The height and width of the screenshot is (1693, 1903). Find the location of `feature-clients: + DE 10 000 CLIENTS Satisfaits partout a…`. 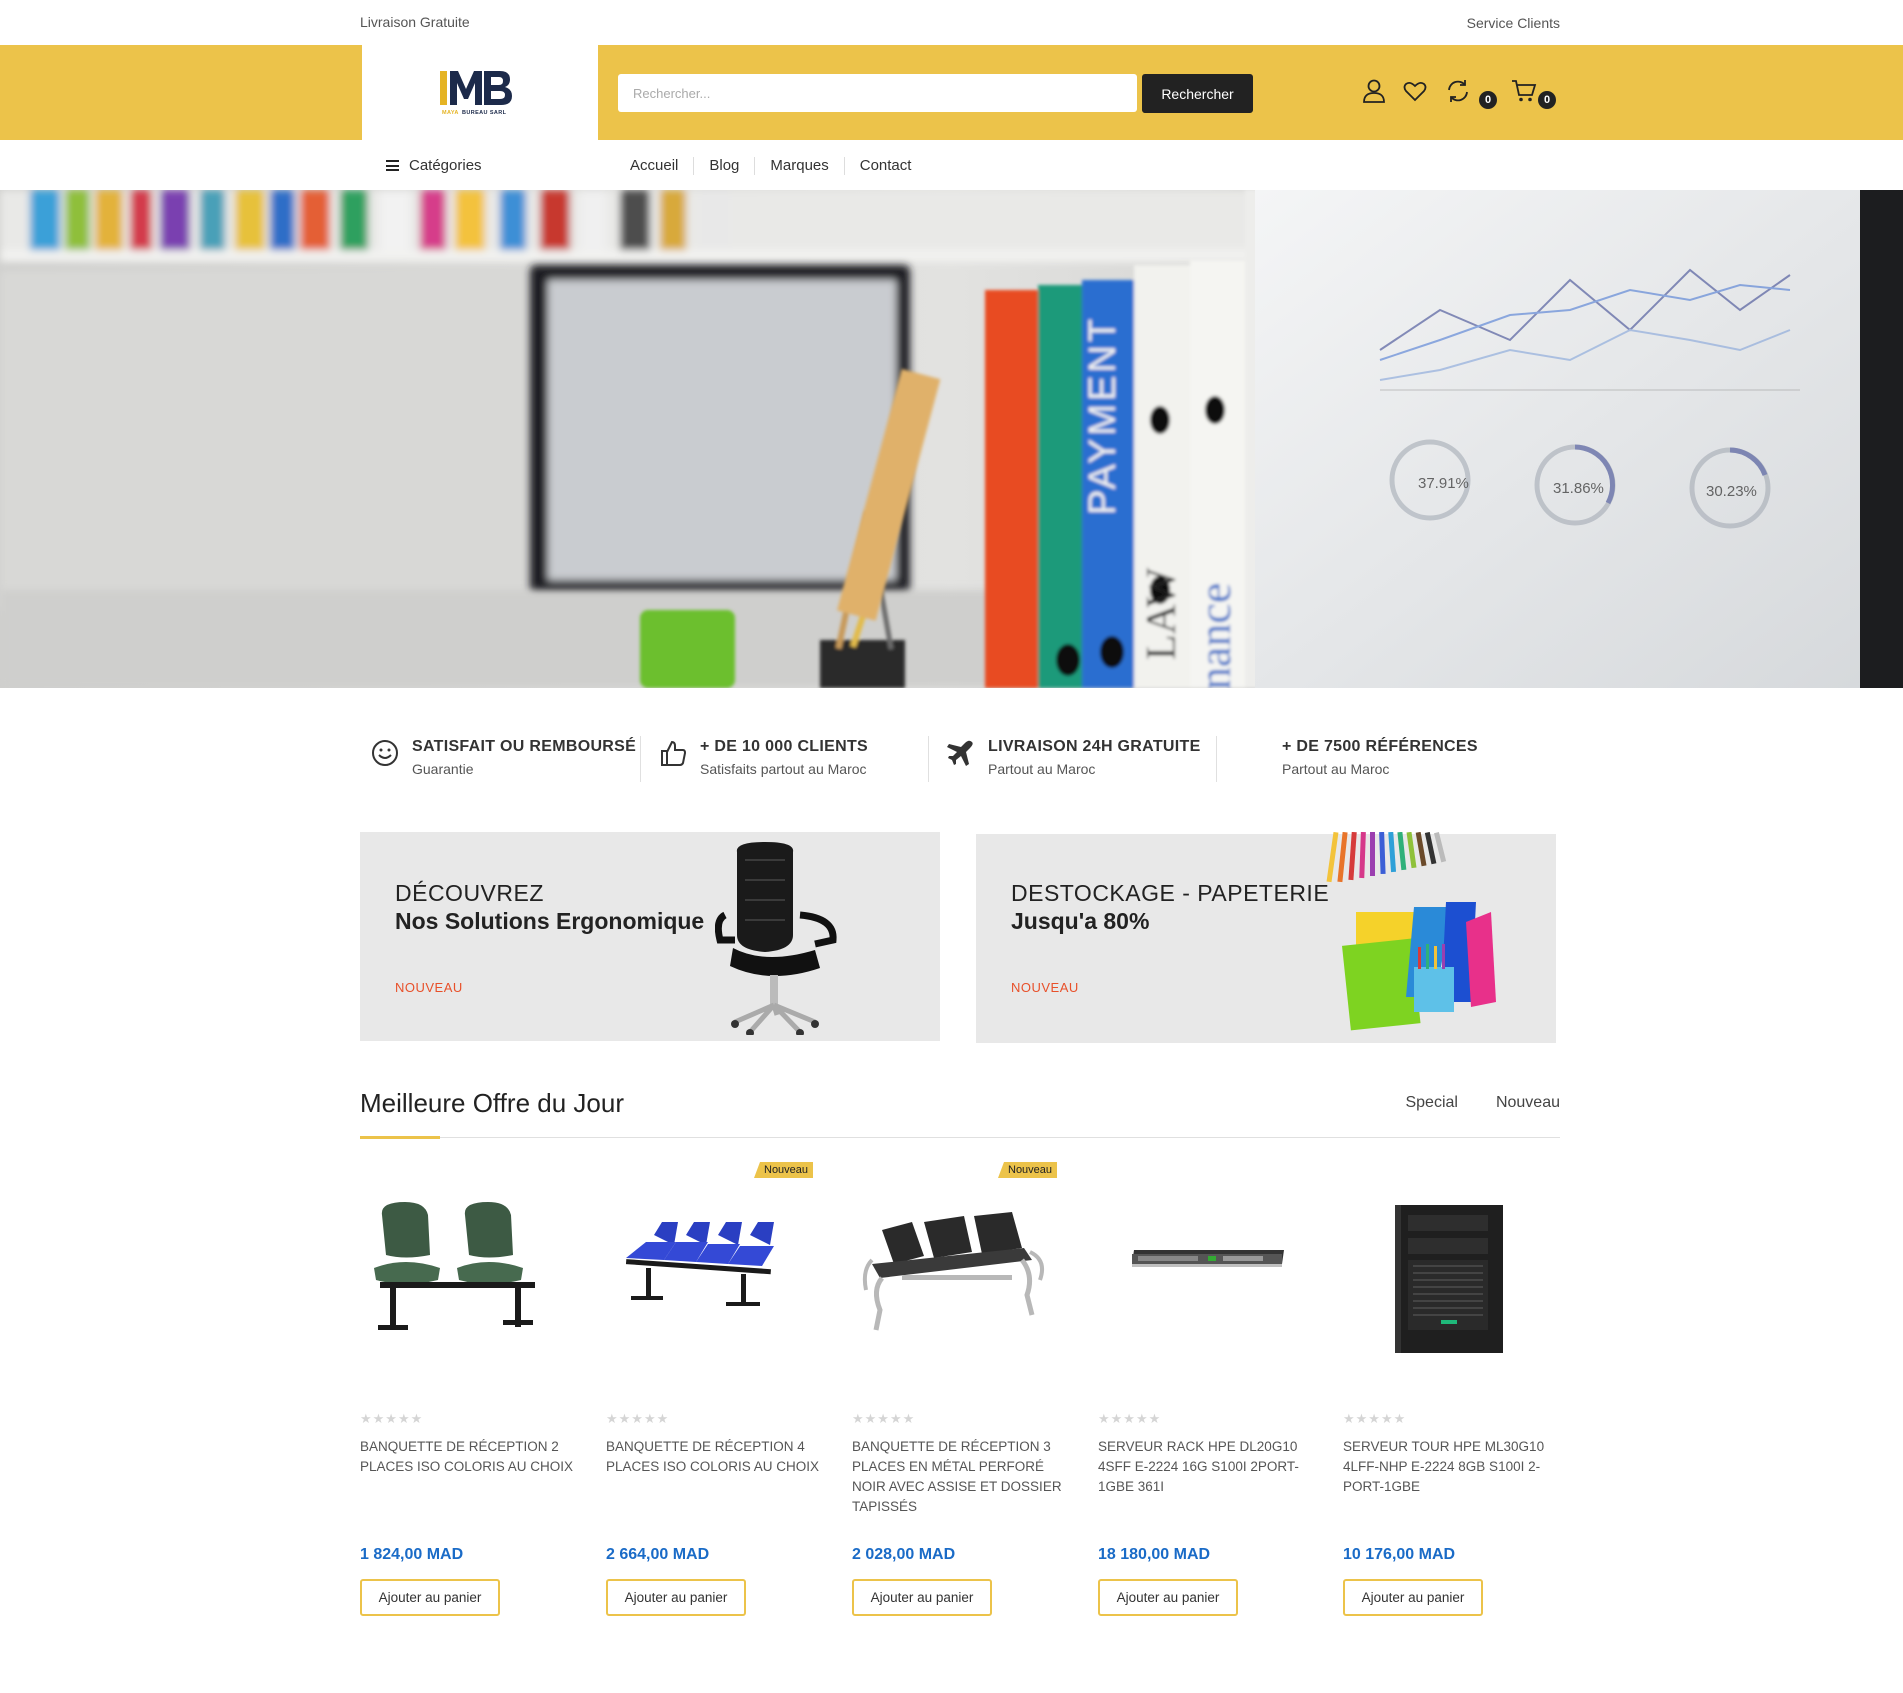

feature-clients: + DE 10 000 CLIENTS Satisfaits partout a… is located at coordinates (788, 760).